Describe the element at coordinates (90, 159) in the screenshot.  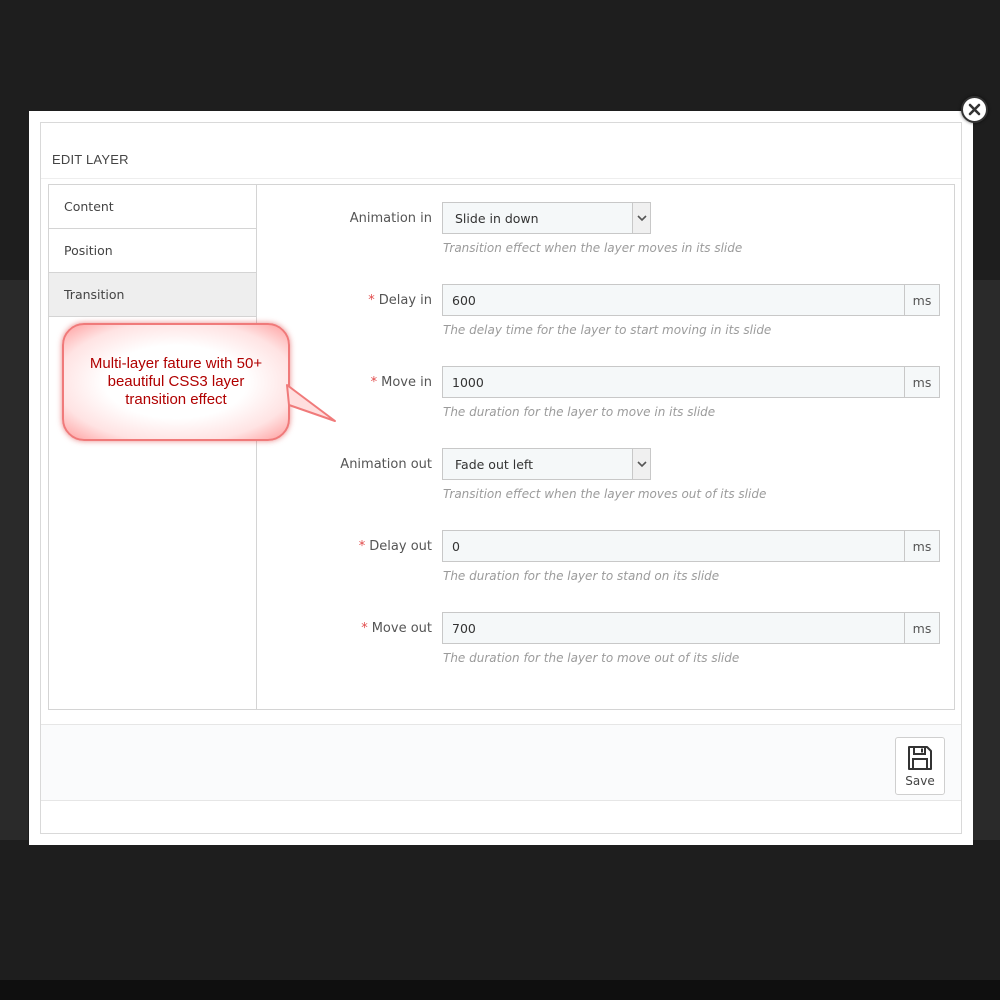
I see `modal-title: EDIT LAYER` at that location.